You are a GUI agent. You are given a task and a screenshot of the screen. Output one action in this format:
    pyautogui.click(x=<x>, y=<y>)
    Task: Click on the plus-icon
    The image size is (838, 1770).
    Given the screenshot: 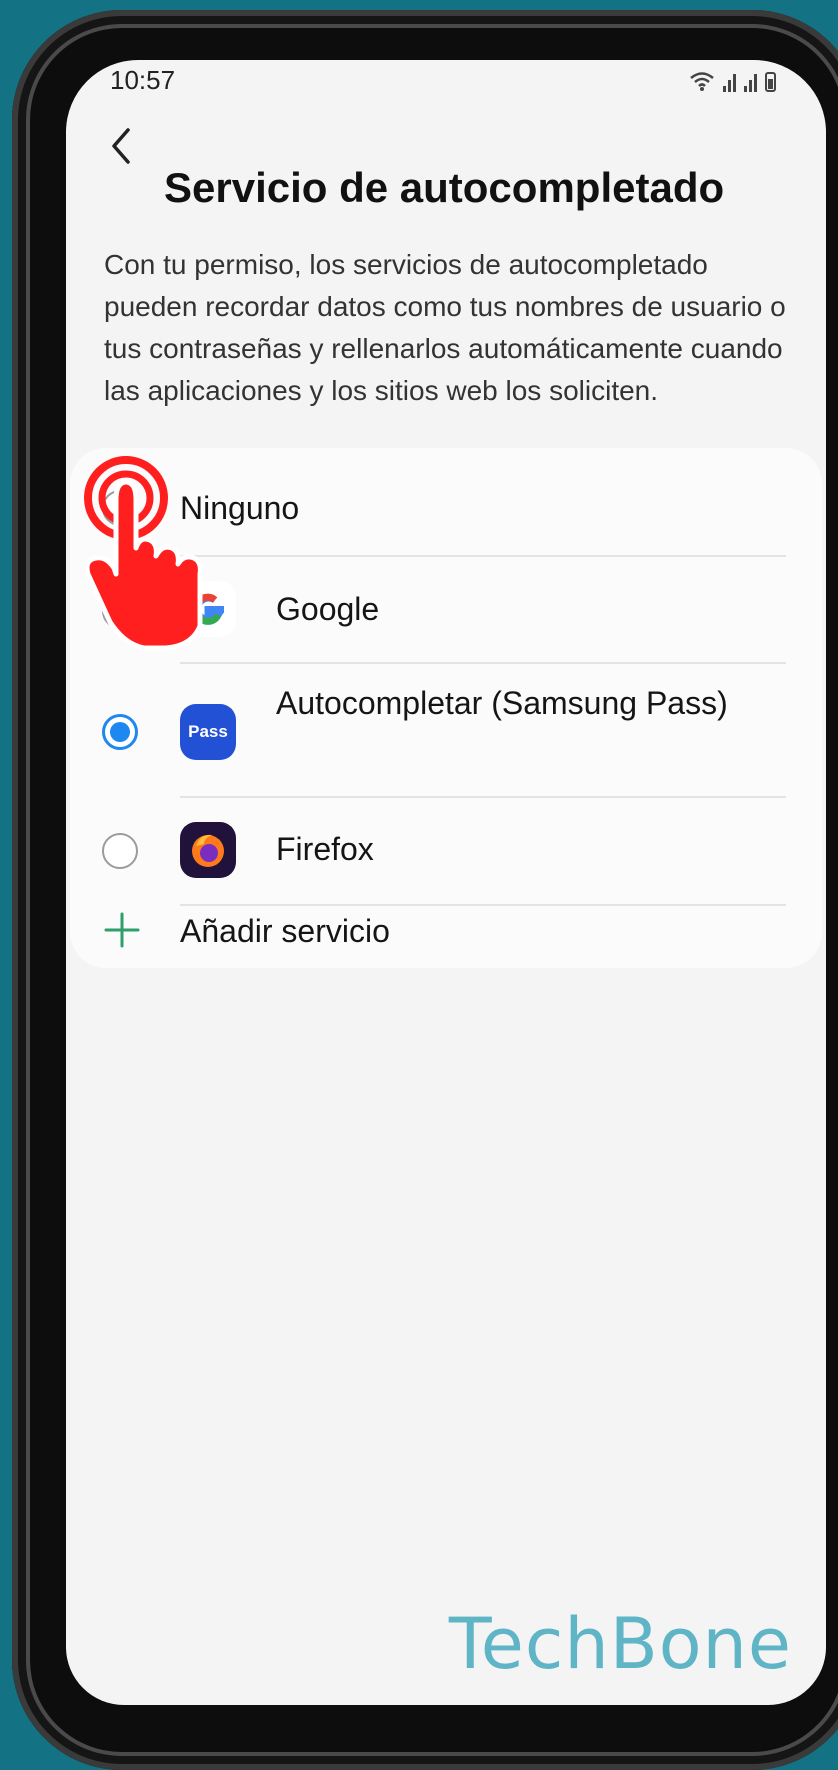 What is the action you would take?
    pyautogui.click(x=122, y=930)
    